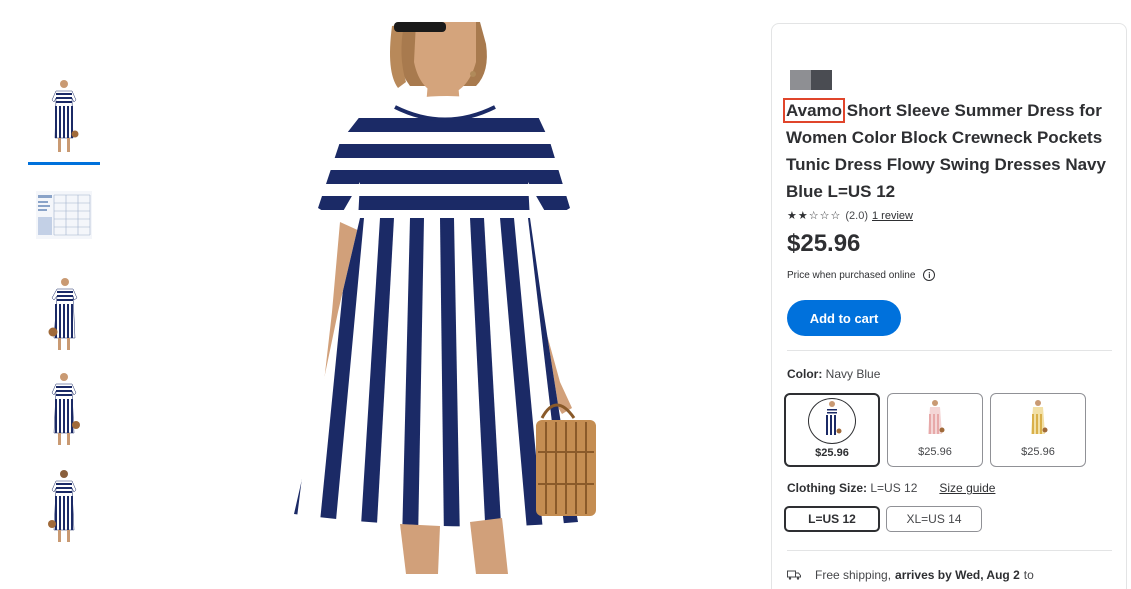  What do you see at coordinates (1028, 575) in the screenshot?
I see `shipping-suffix: to` at bounding box center [1028, 575].